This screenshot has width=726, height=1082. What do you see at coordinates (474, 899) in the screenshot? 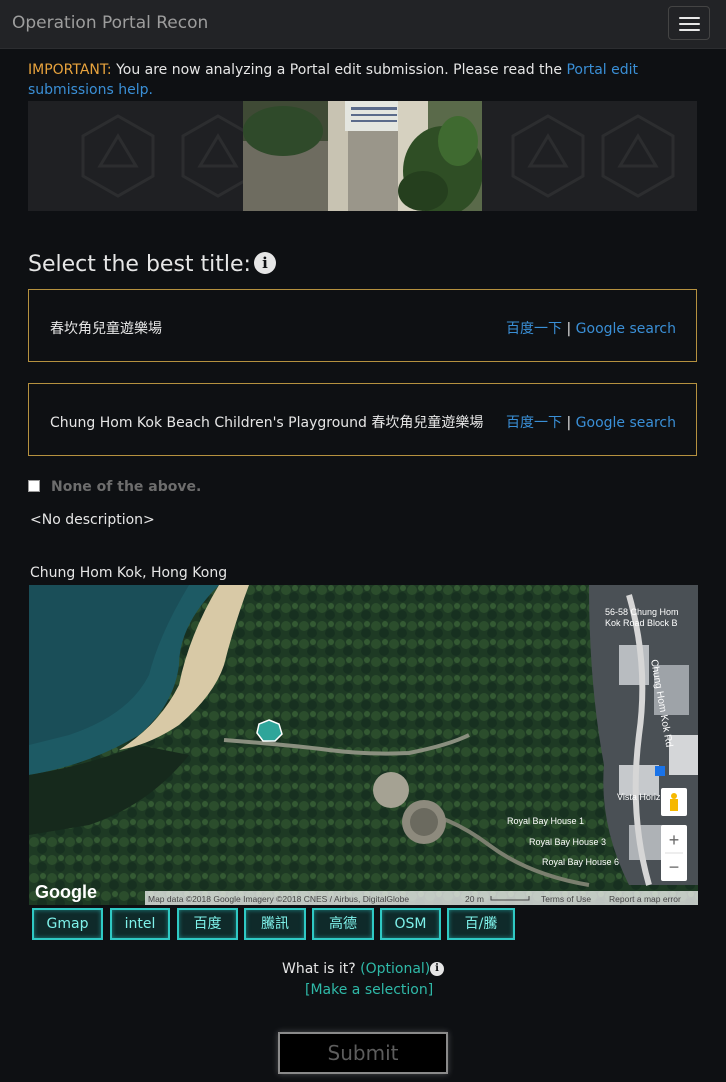
I see `map-scale-label: 20 m` at bounding box center [474, 899].